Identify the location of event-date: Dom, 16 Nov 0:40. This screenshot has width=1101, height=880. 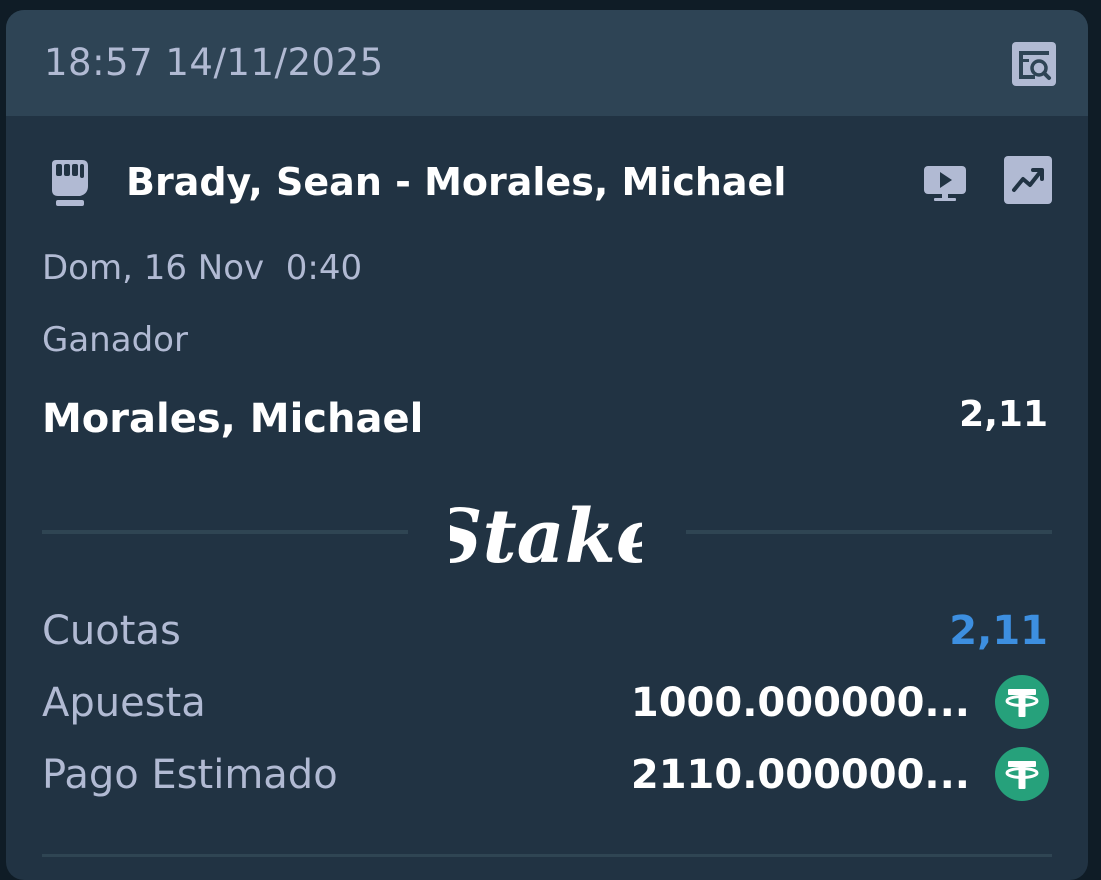
(202, 268).